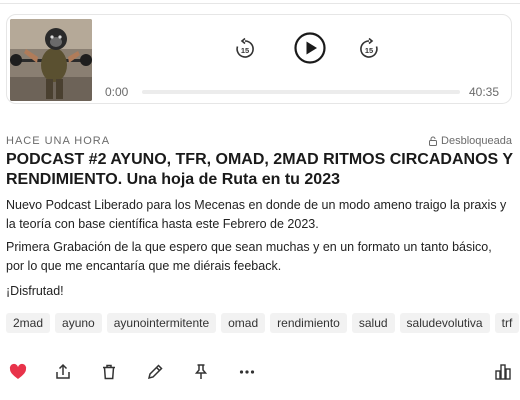 The height and width of the screenshot is (400, 520). Describe the element at coordinates (444, 323) in the screenshot. I see `tag-item: saludevolutiva` at that location.